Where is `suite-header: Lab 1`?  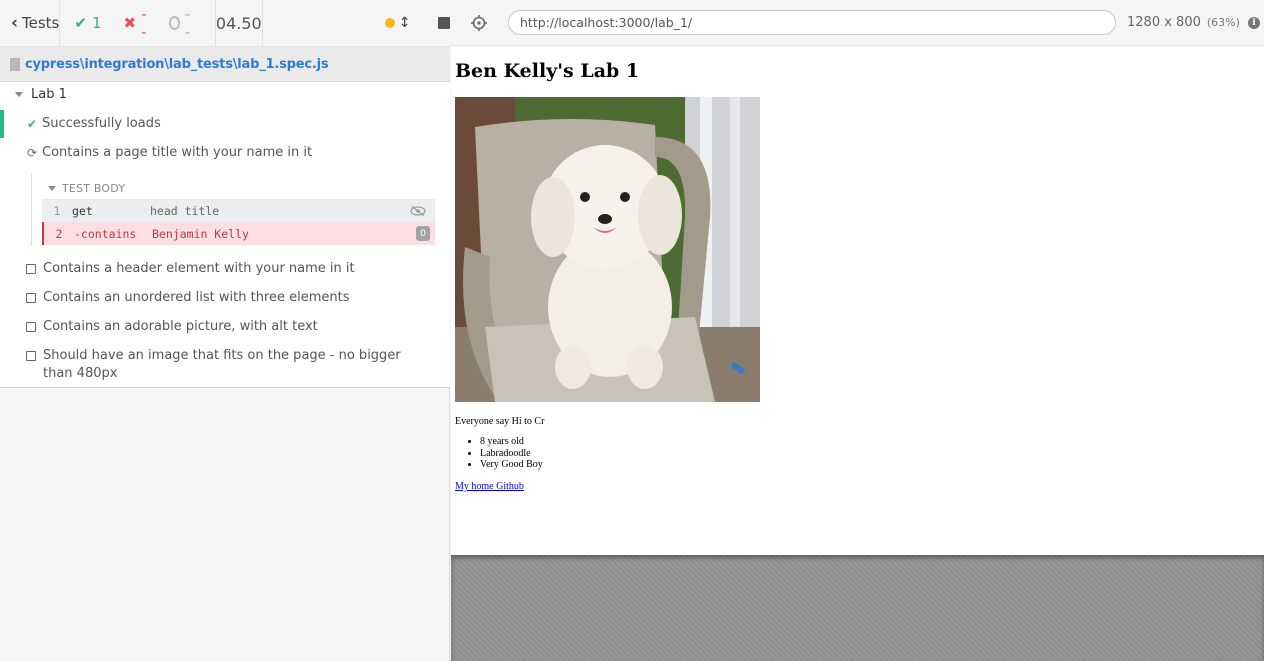 suite-header: Lab 1 is located at coordinates (41, 94).